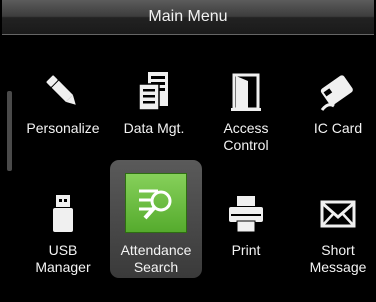 This screenshot has height=302, width=376. Describe the element at coordinates (156, 258) in the screenshot. I see `menu-item-label: Attendance Search` at that location.